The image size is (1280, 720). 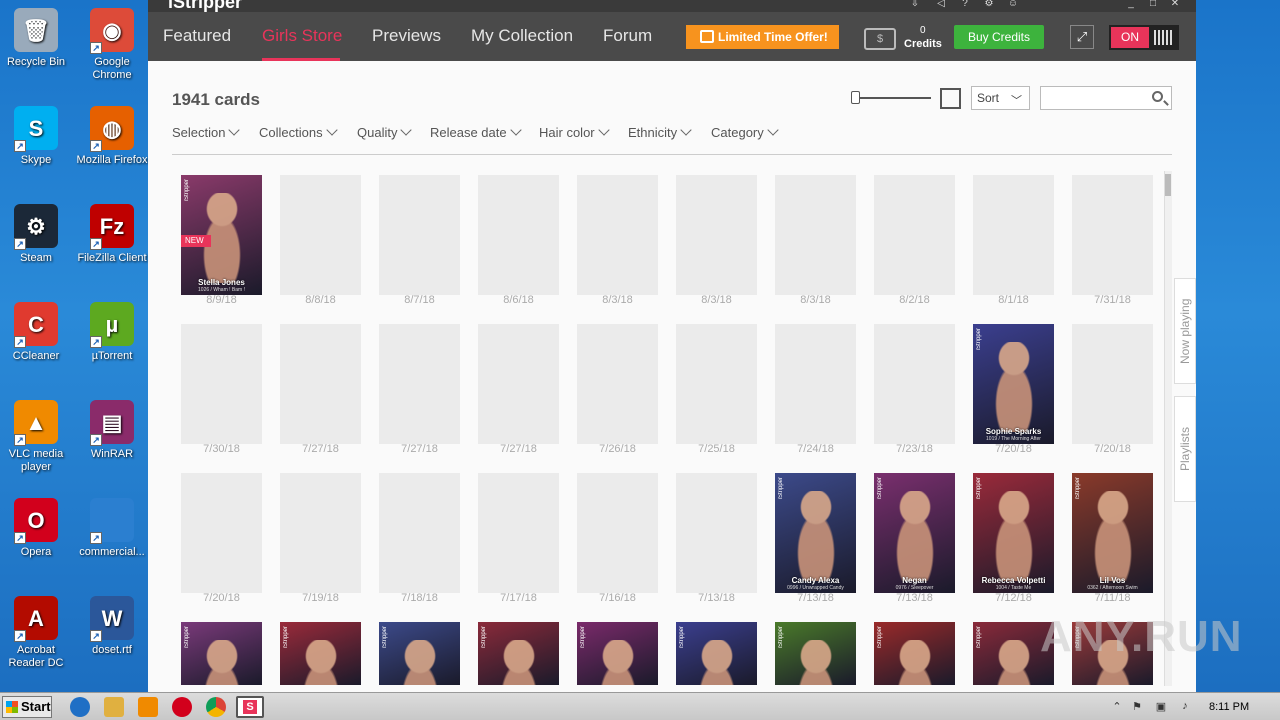 What do you see at coordinates (27, 707) in the screenshot?
I see `start-button: Start` at bounding box center [27, 707].